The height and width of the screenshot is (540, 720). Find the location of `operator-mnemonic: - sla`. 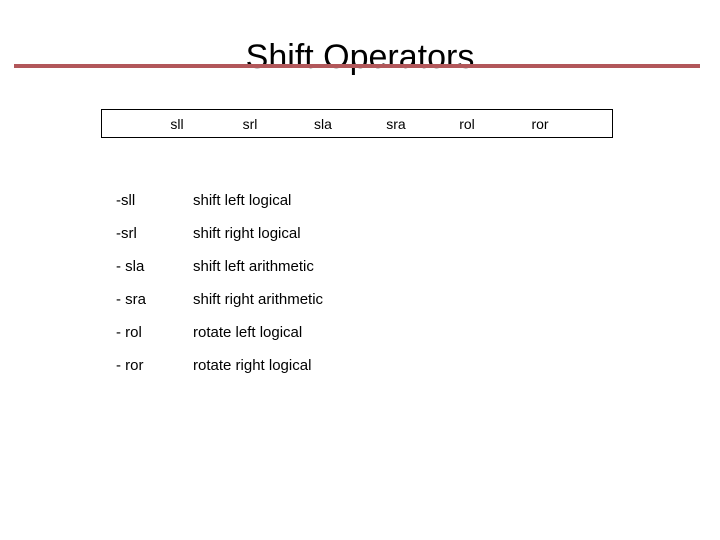

operator-mnemonic: - sla is located at coordinates (130, 266).